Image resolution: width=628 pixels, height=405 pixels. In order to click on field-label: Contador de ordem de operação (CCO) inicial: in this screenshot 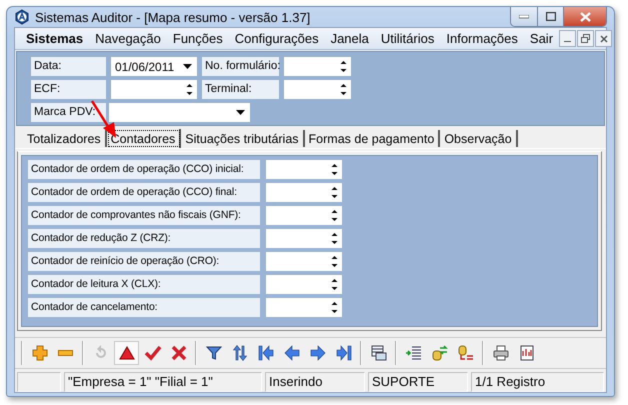, I will do `click(144, 169)`.